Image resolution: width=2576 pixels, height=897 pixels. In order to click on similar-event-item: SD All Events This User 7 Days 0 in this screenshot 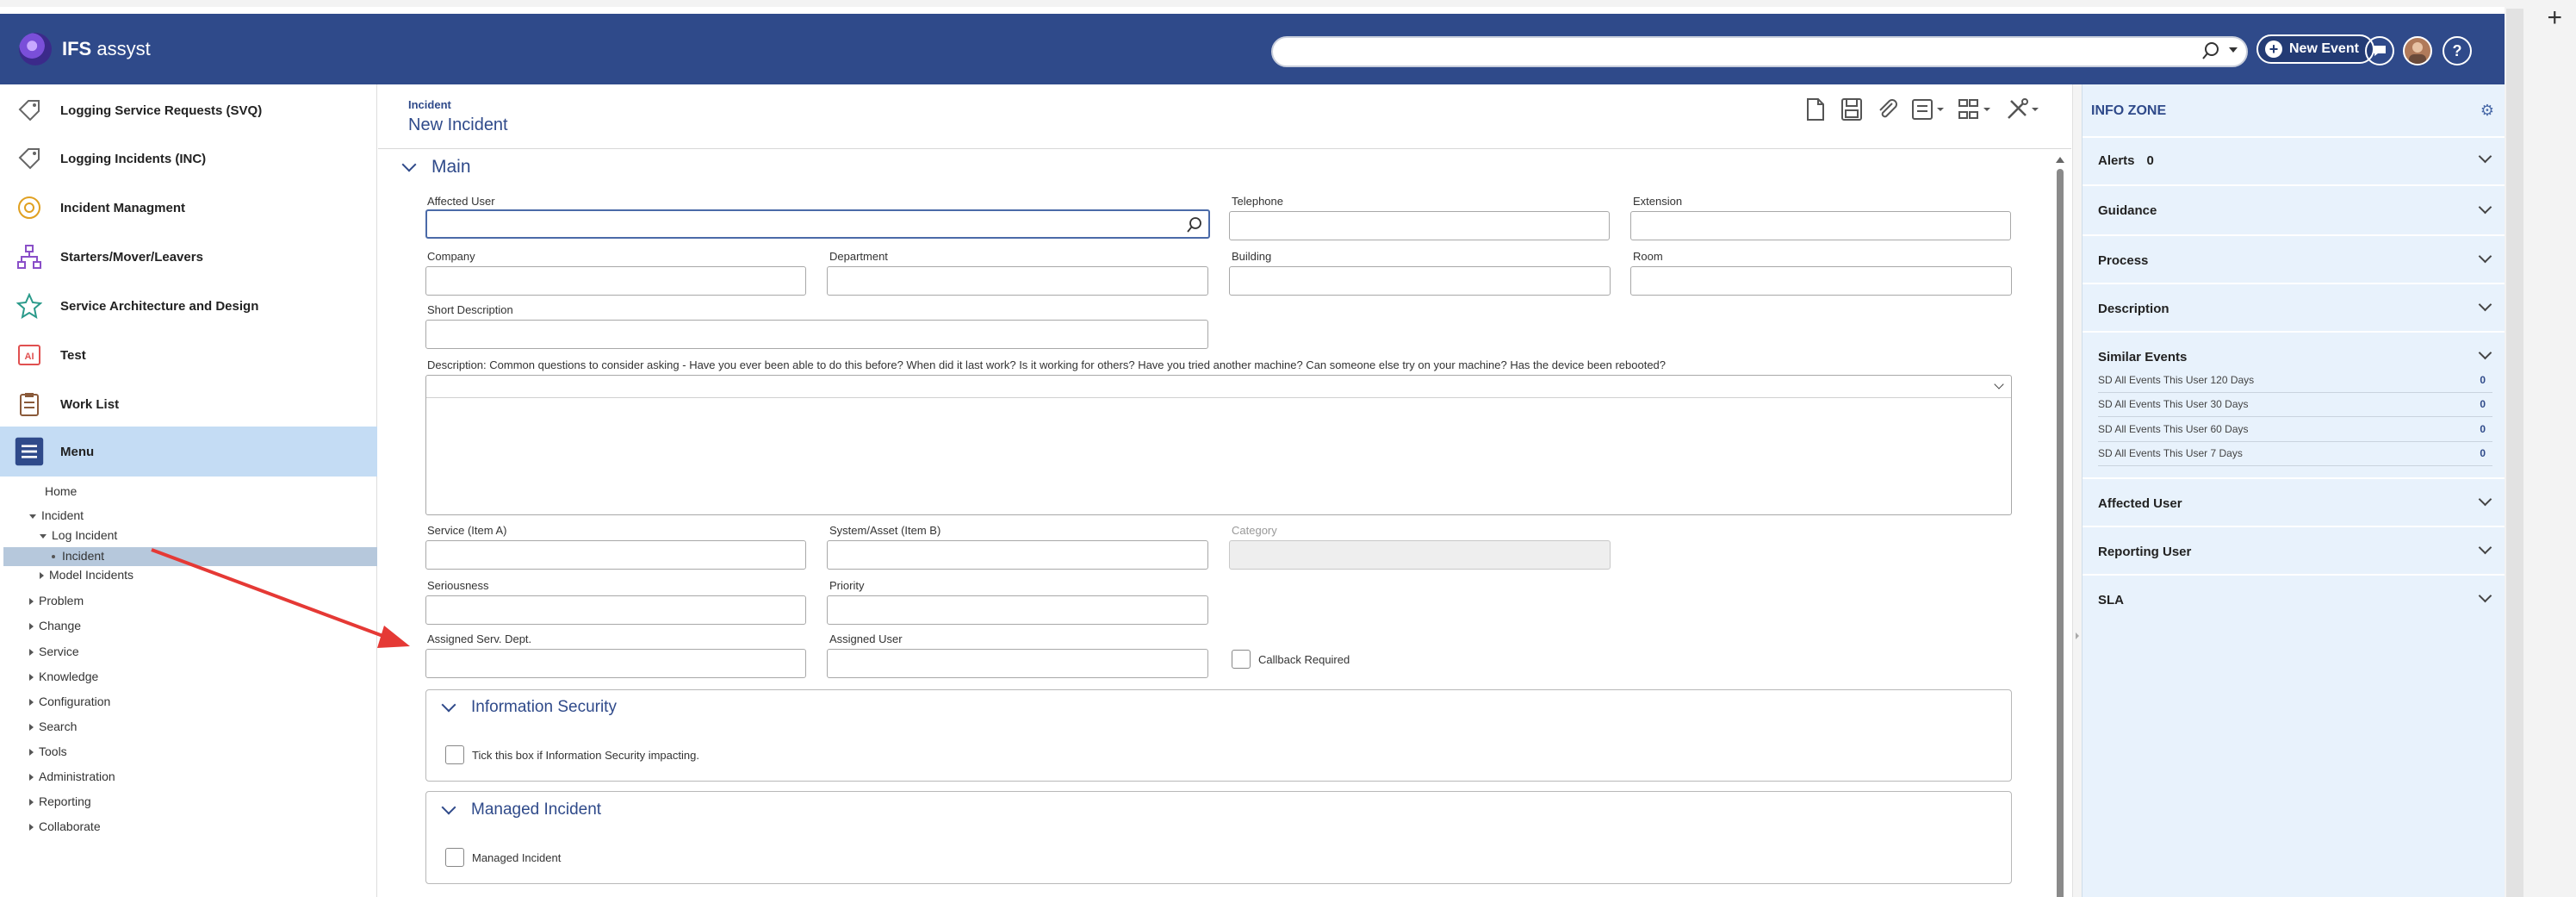, I will do `click(2295, 454)`.